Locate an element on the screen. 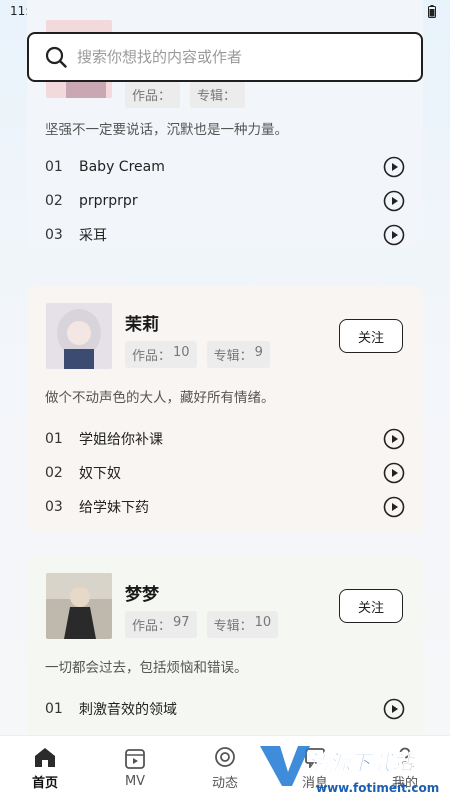 This screenshot has height=800, width=450. tab-activity: 动态 is located at coordinates (225, 768).